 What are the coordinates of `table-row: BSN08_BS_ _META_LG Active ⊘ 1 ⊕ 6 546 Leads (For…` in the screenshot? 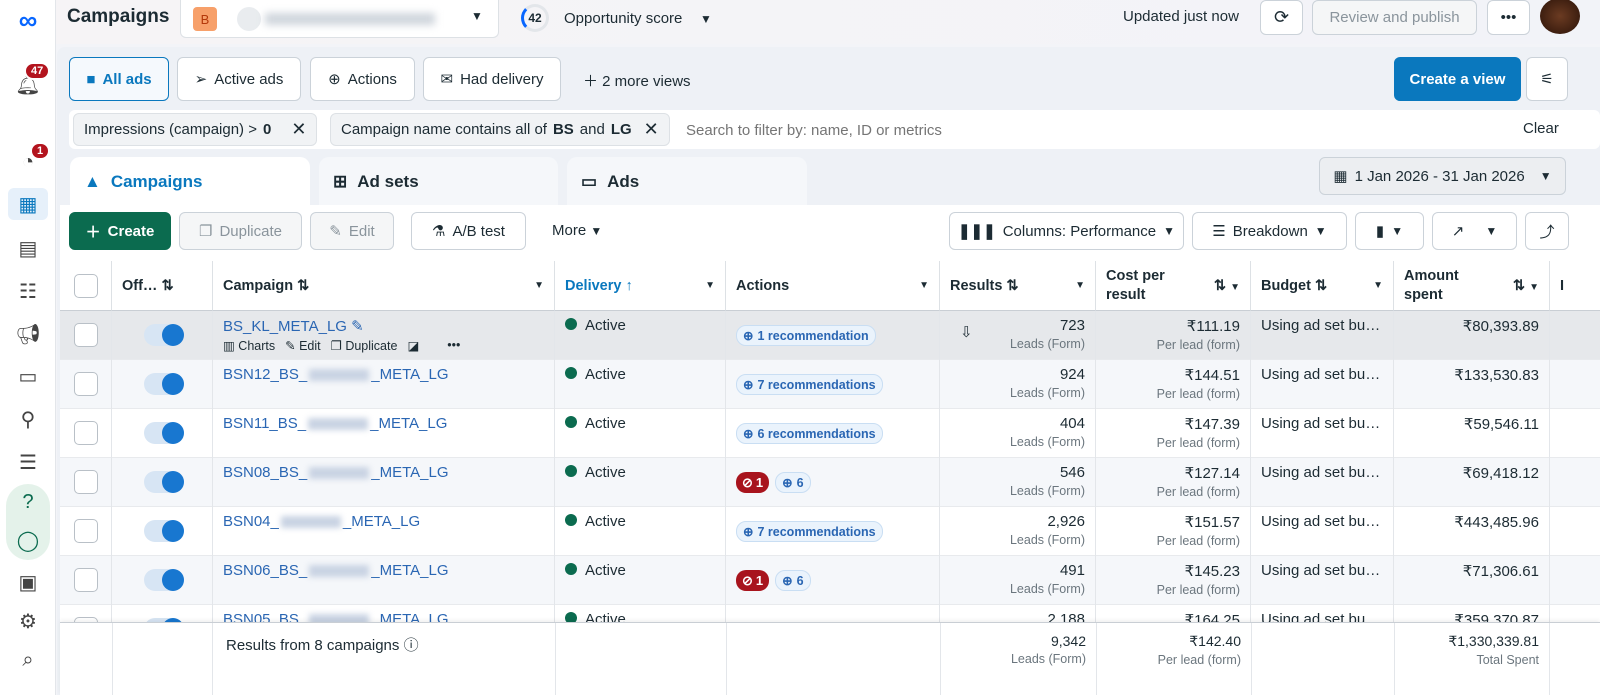 It's located at (830, 482).